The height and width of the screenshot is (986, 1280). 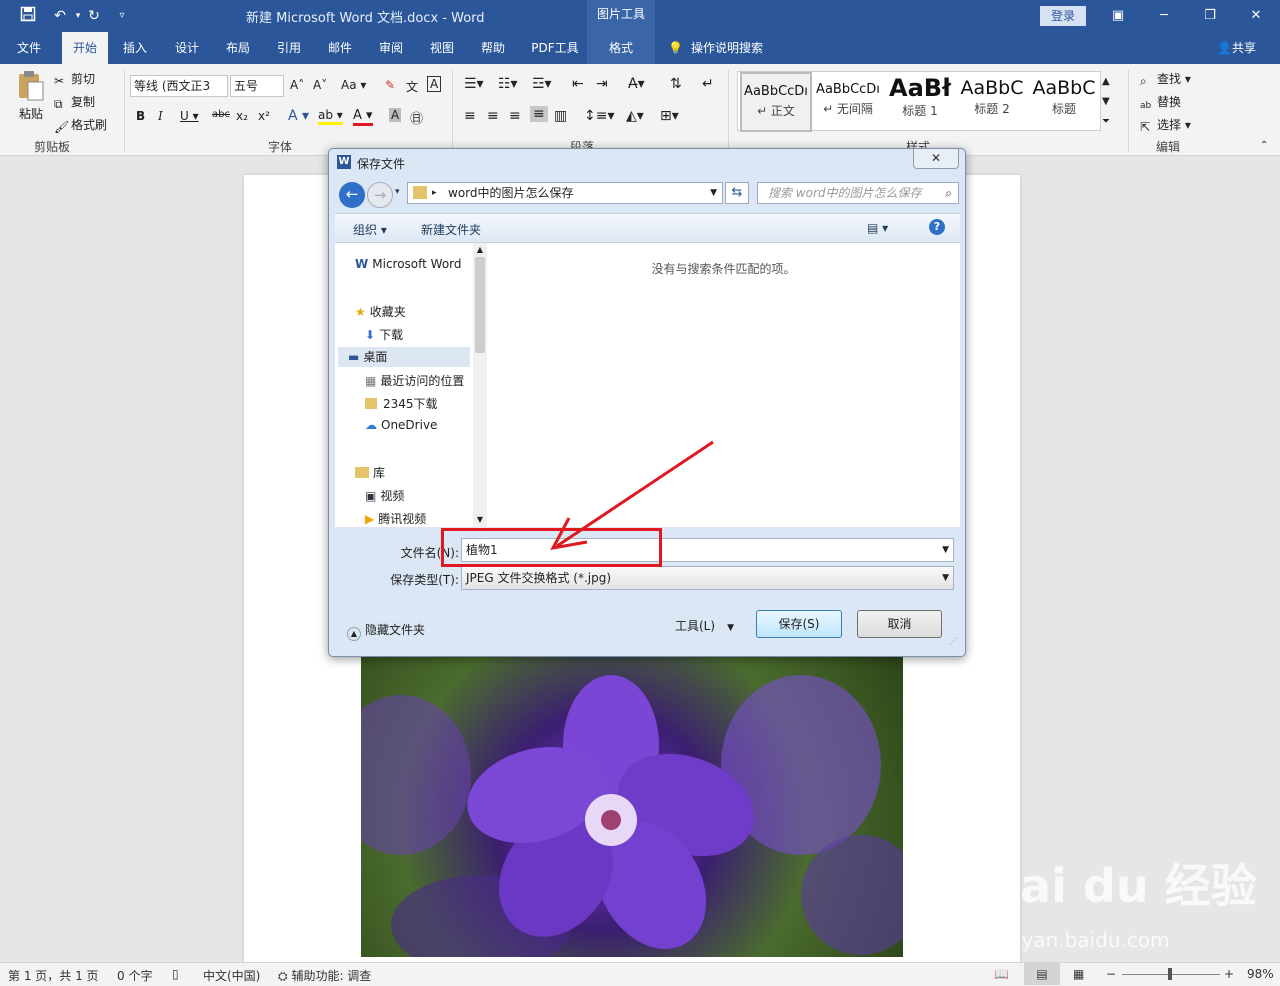 I want to click on superscript-icon: x², so click(x=264, y=116).